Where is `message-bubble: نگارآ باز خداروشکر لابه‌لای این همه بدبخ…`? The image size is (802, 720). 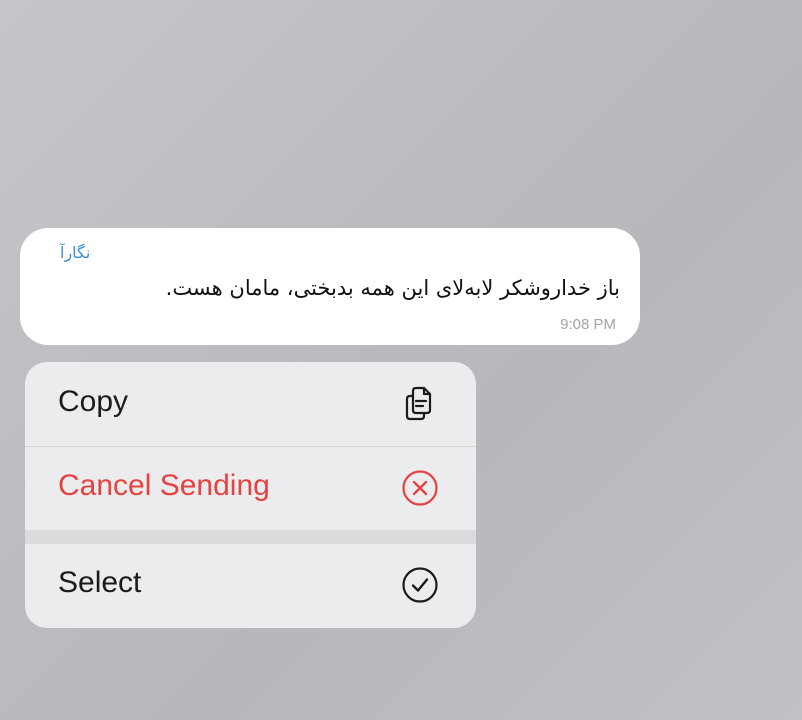
message-bubble: نگارآ باز خداروشکر لابه‌لای این همه بدبخ… is located at coordinates (330, 286).